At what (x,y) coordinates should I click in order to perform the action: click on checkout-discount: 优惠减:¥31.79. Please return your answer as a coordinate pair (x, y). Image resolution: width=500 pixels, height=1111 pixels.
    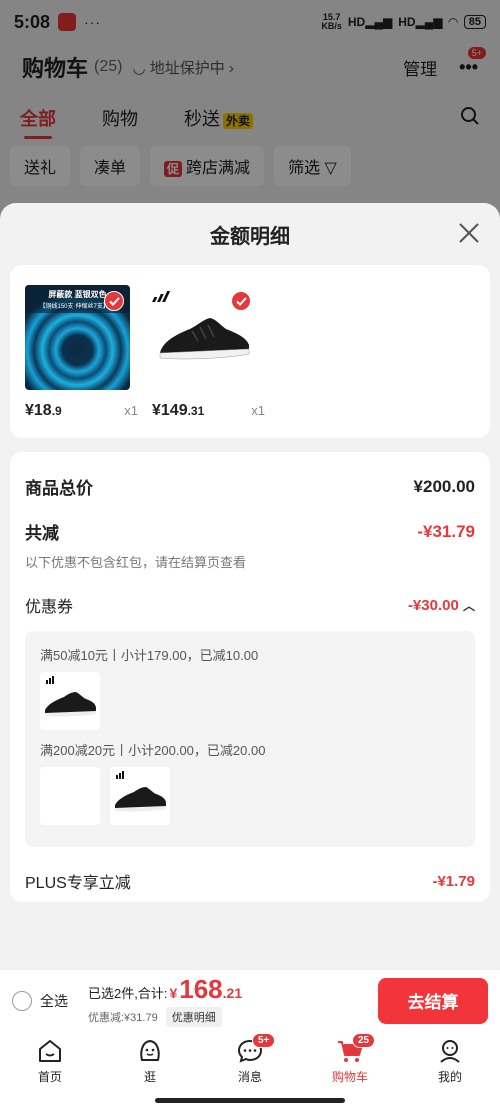
    Looking at the image, I should click on (123, 1018).